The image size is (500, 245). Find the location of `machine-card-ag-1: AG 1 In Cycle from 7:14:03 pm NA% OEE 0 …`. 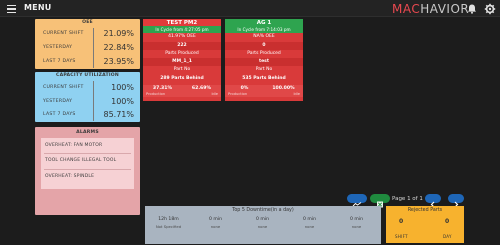

machine-card-ag-1: AG 1 In Cycle from 7:14:03 pm NA% OEE 0 … is located at coordinates (264, 60).